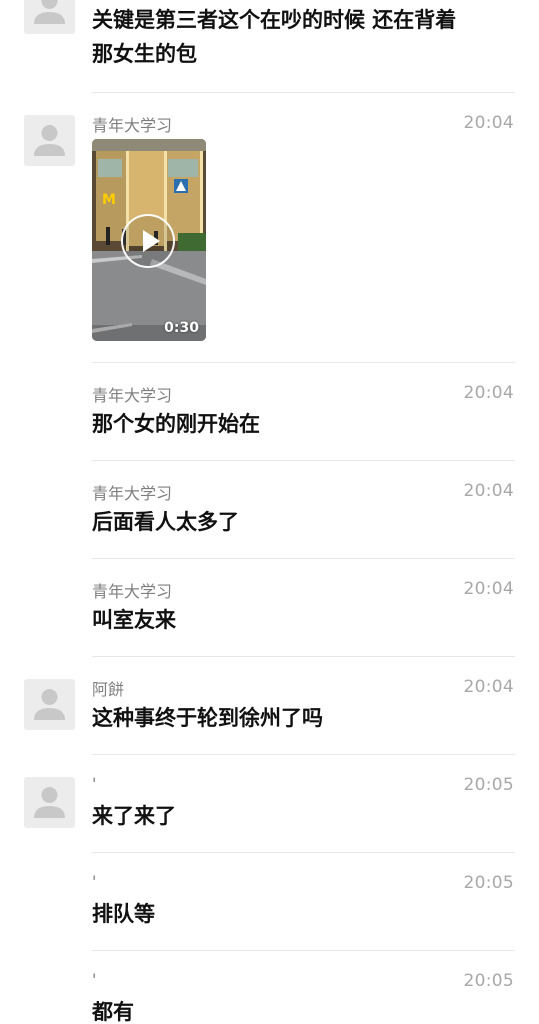 Image resolution: width=539 pixels, height=1024 pixels. What do you see at coordinates (144, 54) in the screenshot?
I see `message-text-line-2: 那女生的包` at bounding box center [144, 54].